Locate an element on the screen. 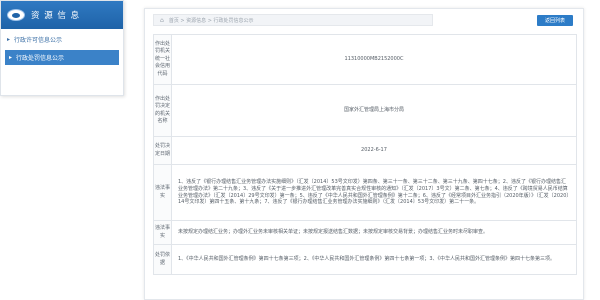  sidebar-item-penalty-info: ▸ 行政处罚信息公示 is located at coordinates (62, 57).